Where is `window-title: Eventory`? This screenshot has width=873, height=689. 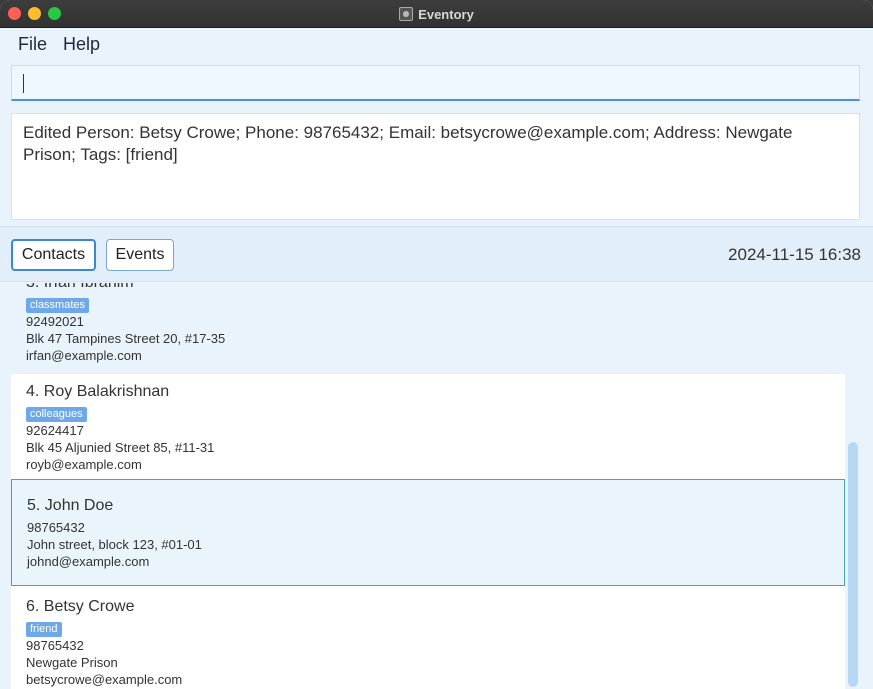
window-title: Eventory is located at coordinates (446, 14).